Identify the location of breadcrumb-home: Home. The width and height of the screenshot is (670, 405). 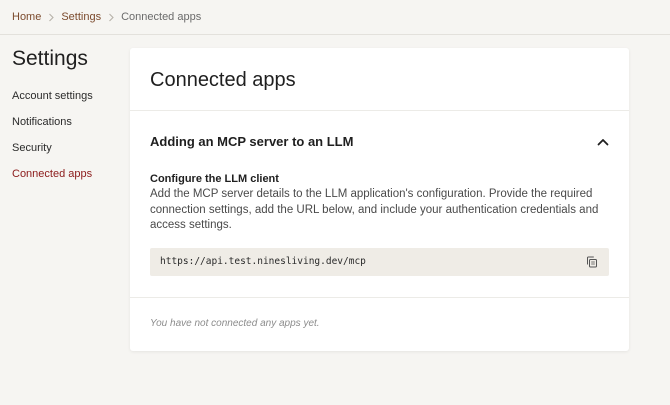
(26, 17).